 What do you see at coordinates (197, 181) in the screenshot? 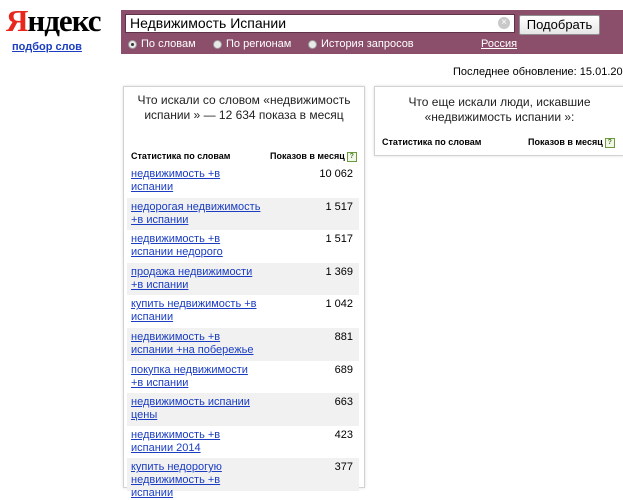
I see `keyword-link: недвижимость +в испании` at bounding box center [197, 181].